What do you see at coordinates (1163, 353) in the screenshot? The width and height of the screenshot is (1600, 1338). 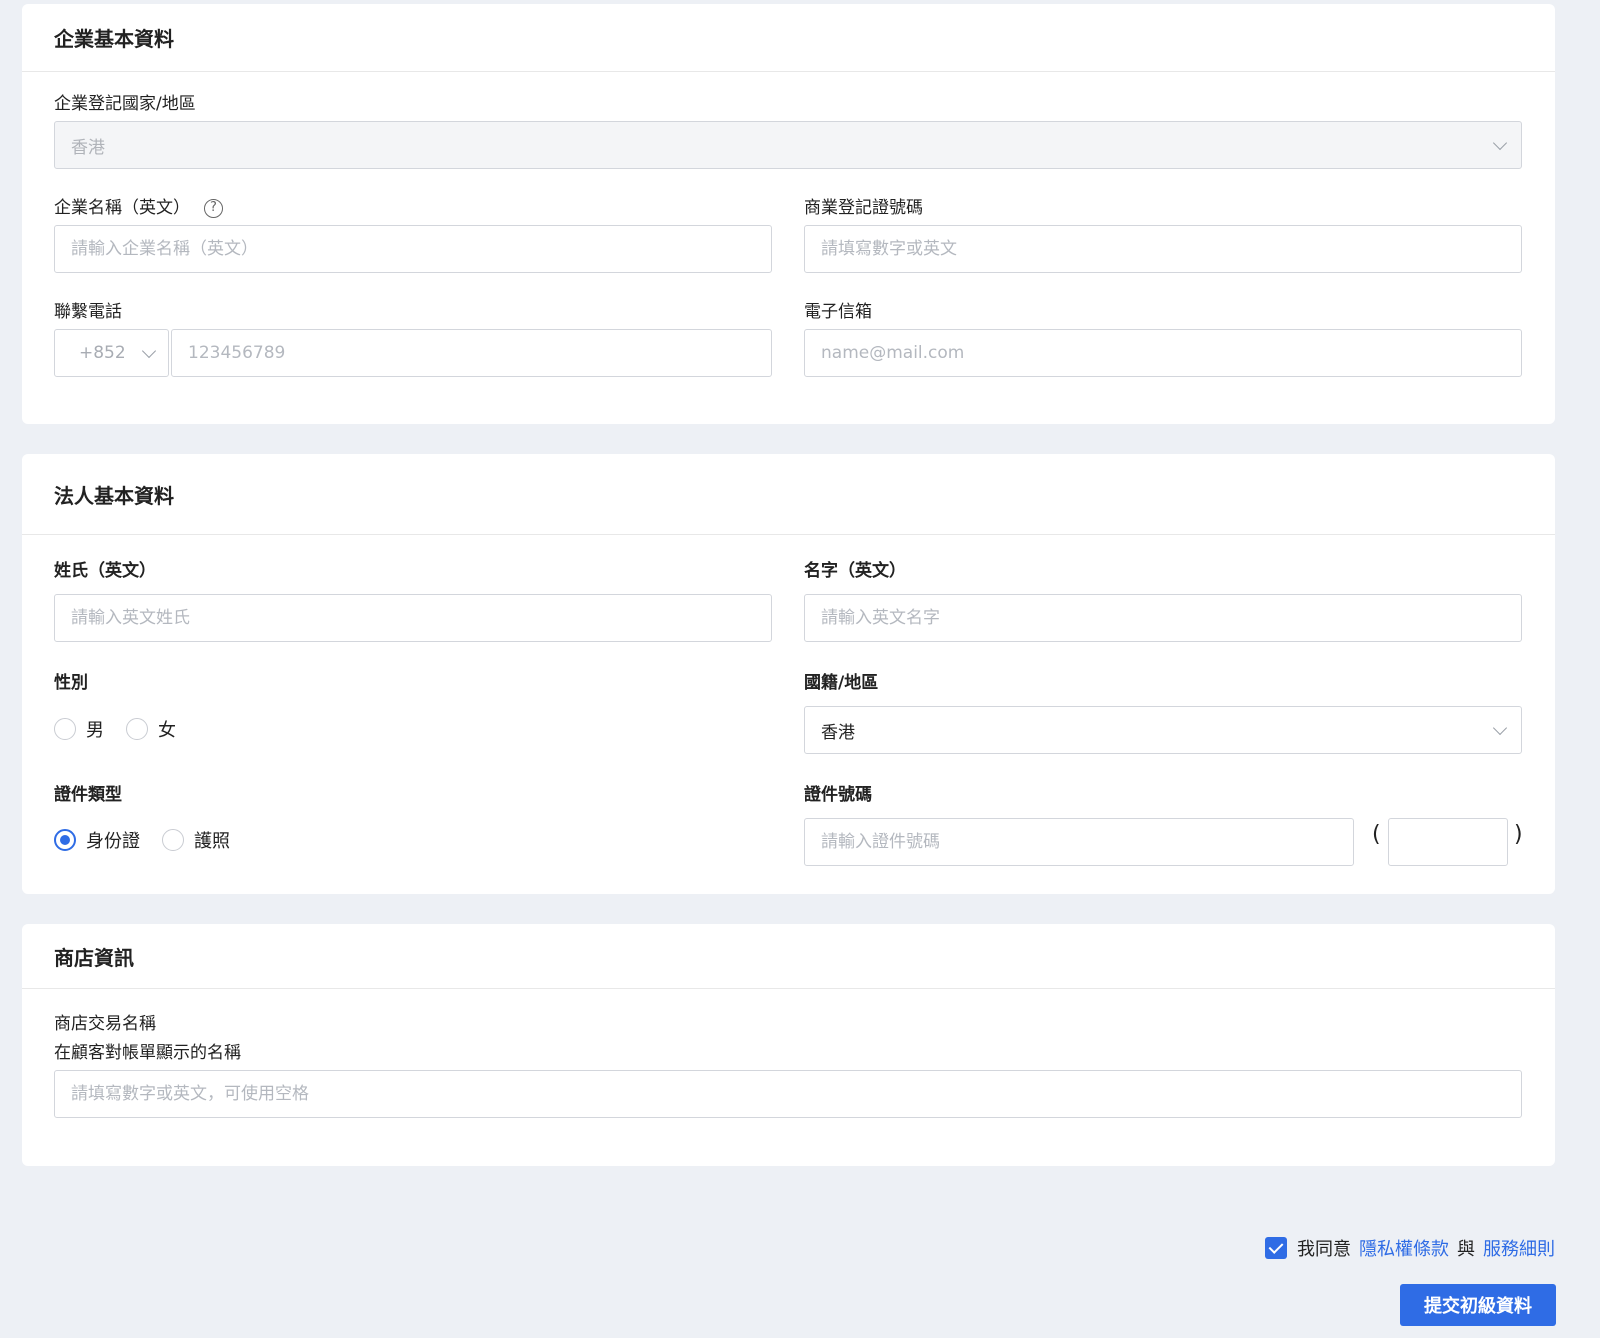 I see `email-input` at bounding box center [1163, 353].